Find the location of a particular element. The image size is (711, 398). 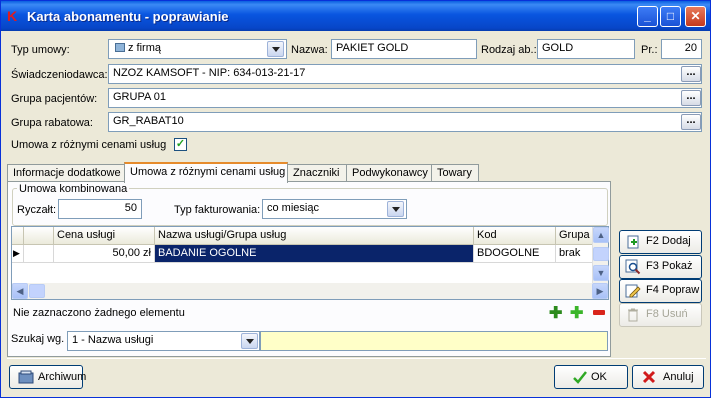

horizontal-scrollbar: ◀ ▶ is located at coordinates (310, 291).